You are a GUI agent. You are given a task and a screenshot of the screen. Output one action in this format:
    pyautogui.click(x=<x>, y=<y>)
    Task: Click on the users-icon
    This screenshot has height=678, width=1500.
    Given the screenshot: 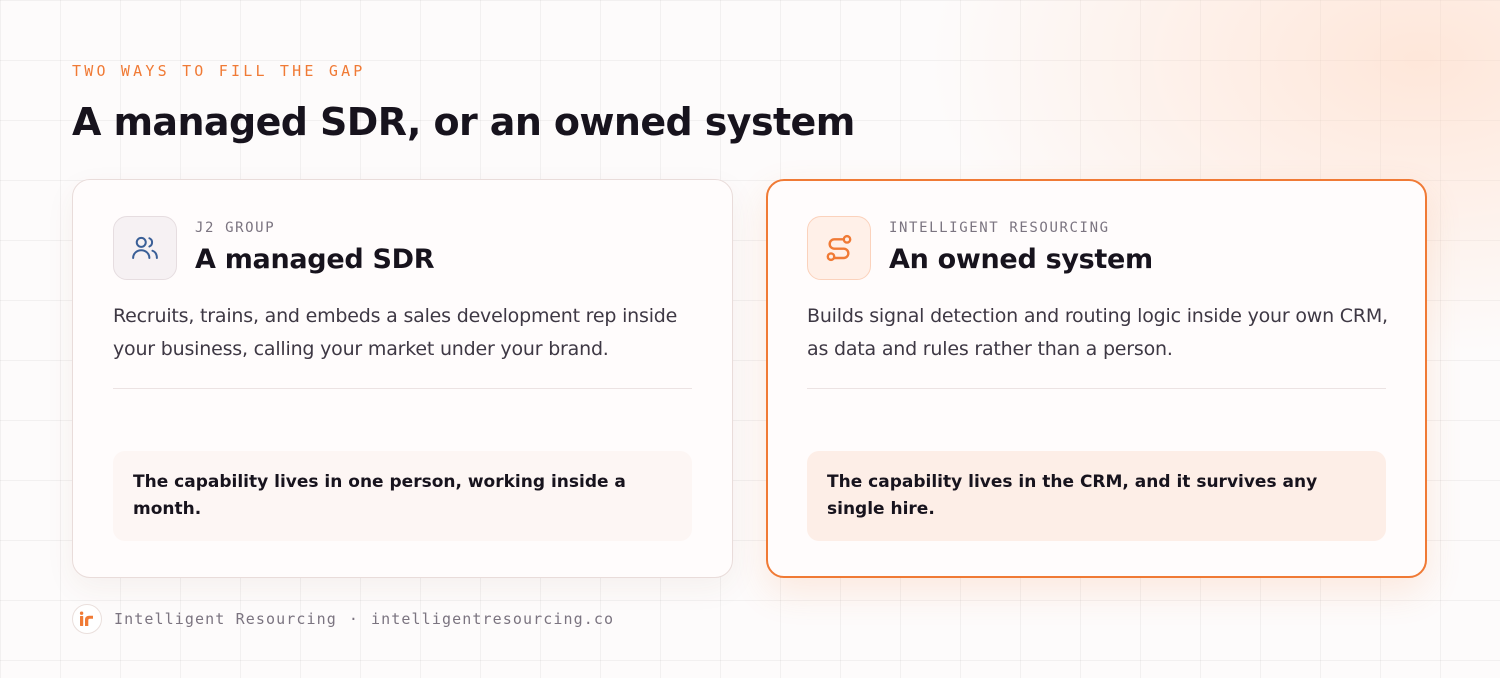 What is the action you would take?
    pyautogui.click(x=145, y=248)
    